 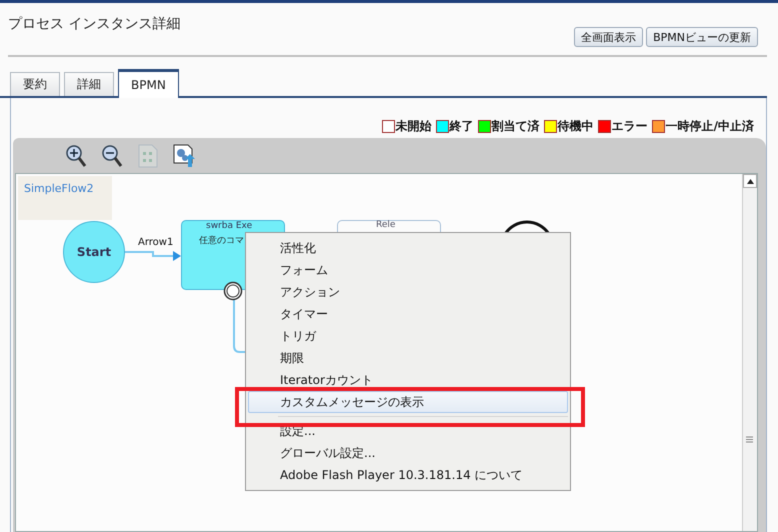 I want to click on document-icon, so click(x=148, y=156).